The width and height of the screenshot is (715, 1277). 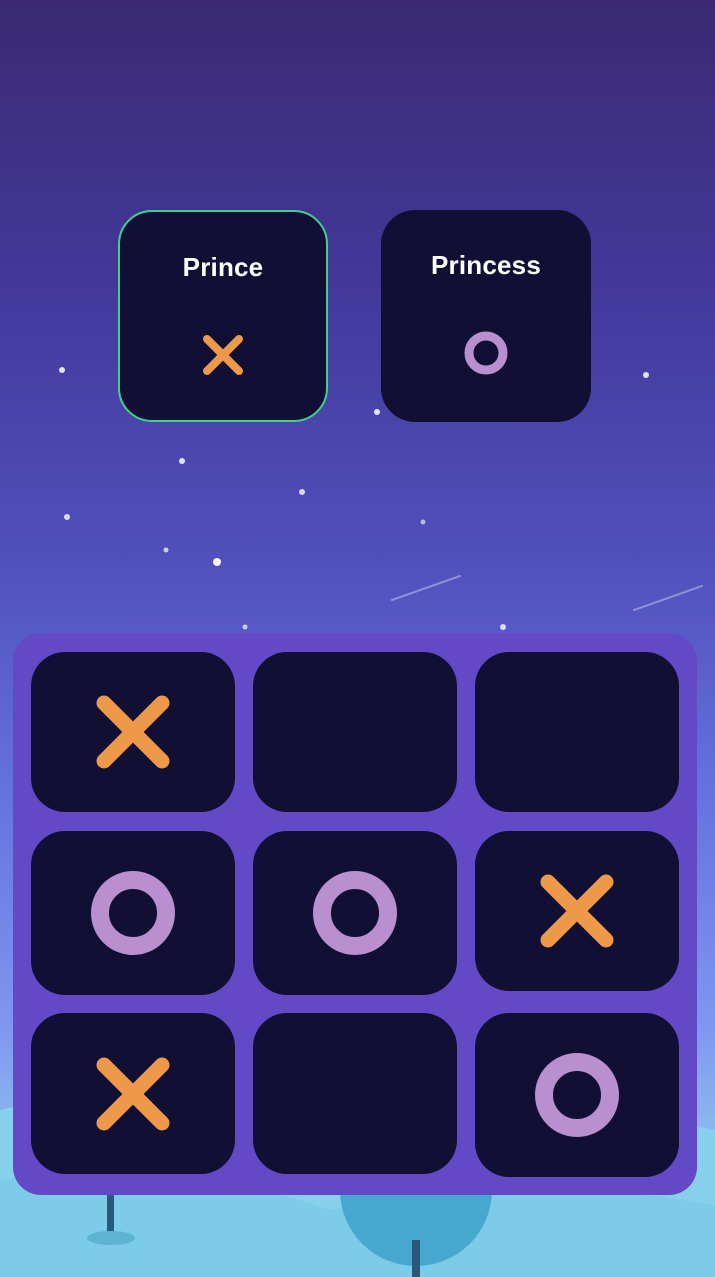 I want to click on player-name: Prince, so click(x=223, y=267).